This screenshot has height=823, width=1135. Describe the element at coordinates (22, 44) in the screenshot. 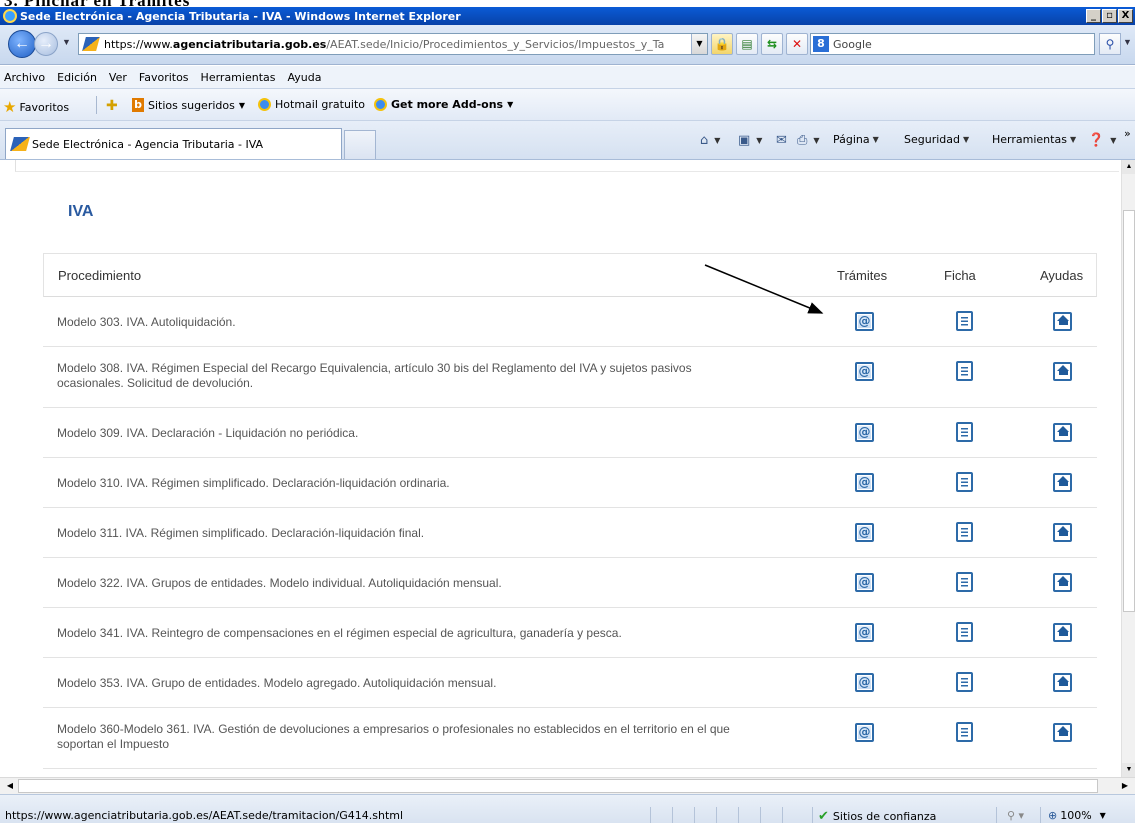

I see `back-button: ←` at that location.